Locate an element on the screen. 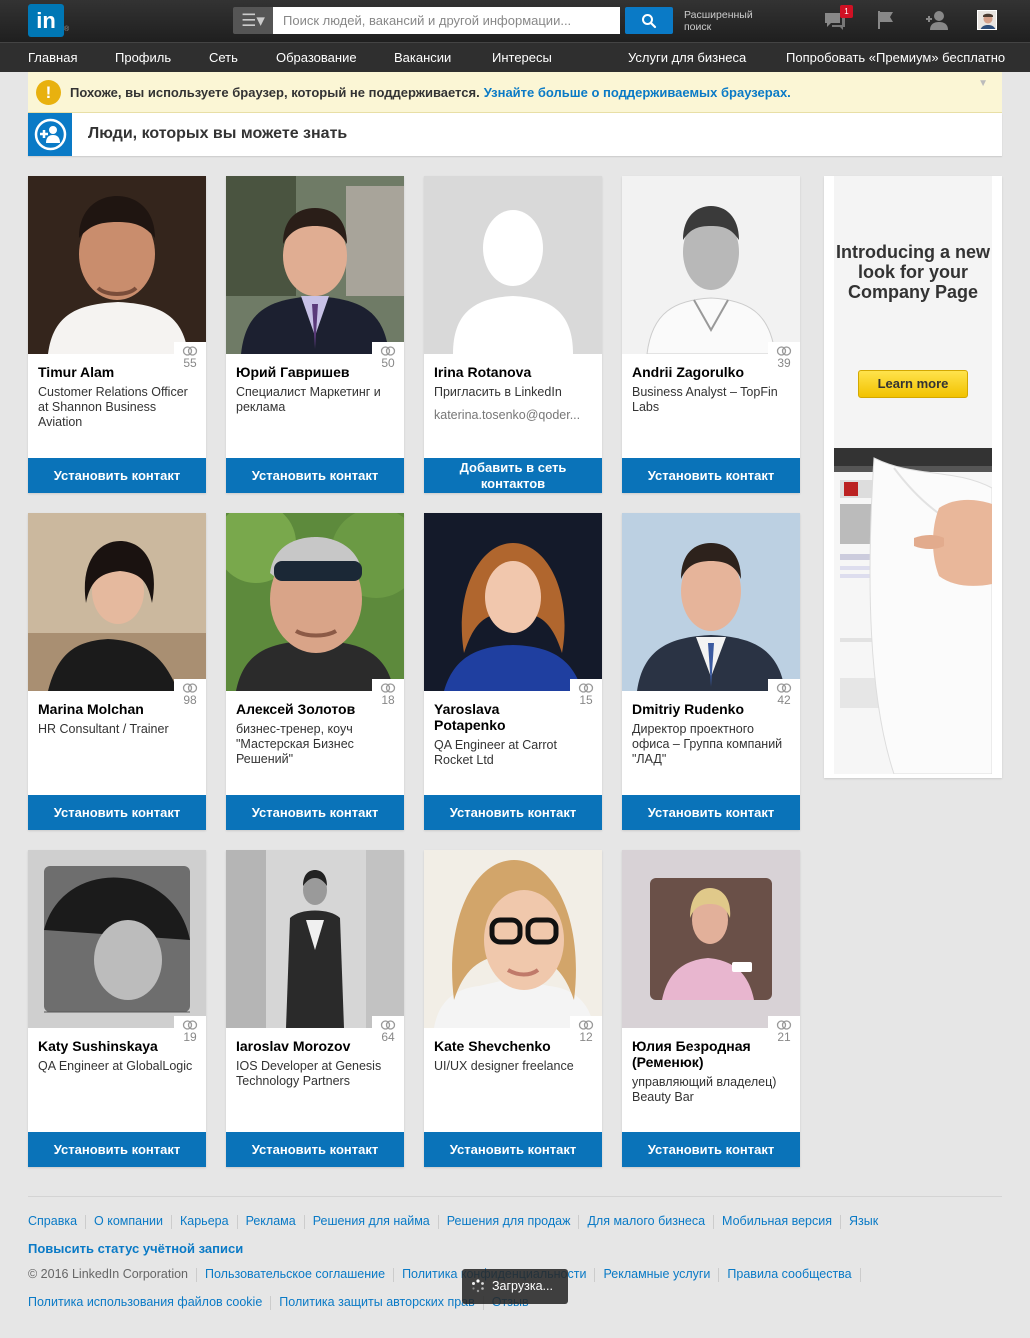 The image size is (1030, 1338). person-name: Юрий Гавришев is located at coordinates (301, 372).